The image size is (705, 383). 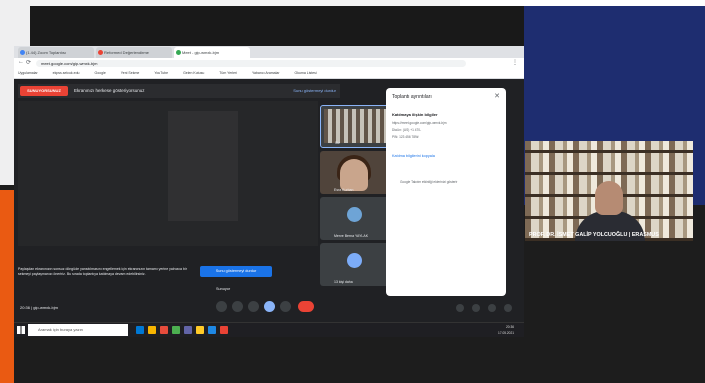 What do you see at coordinates (193, 73) in the screenshot?
I see `bookmark-item: Gelen Kutusu` at bounding box center [193, 73].